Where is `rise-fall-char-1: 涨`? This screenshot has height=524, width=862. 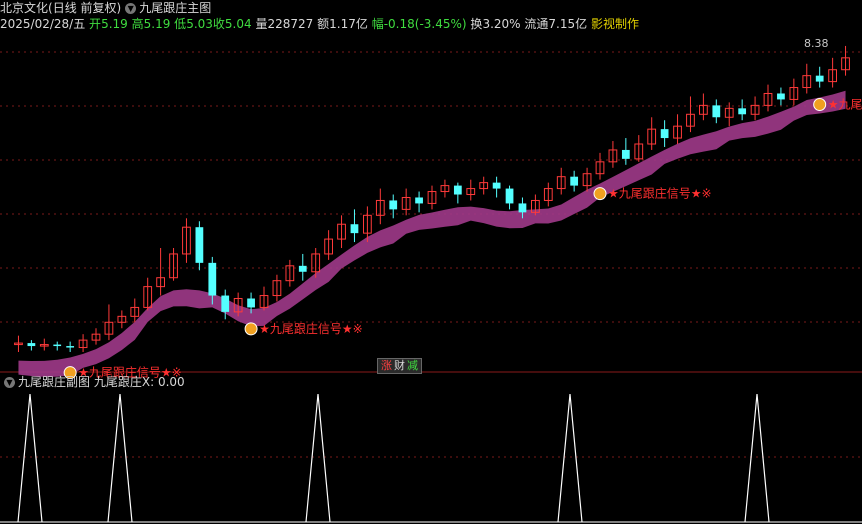 rise-fall-char-1: 涨 is located at coordinates (386, 365).